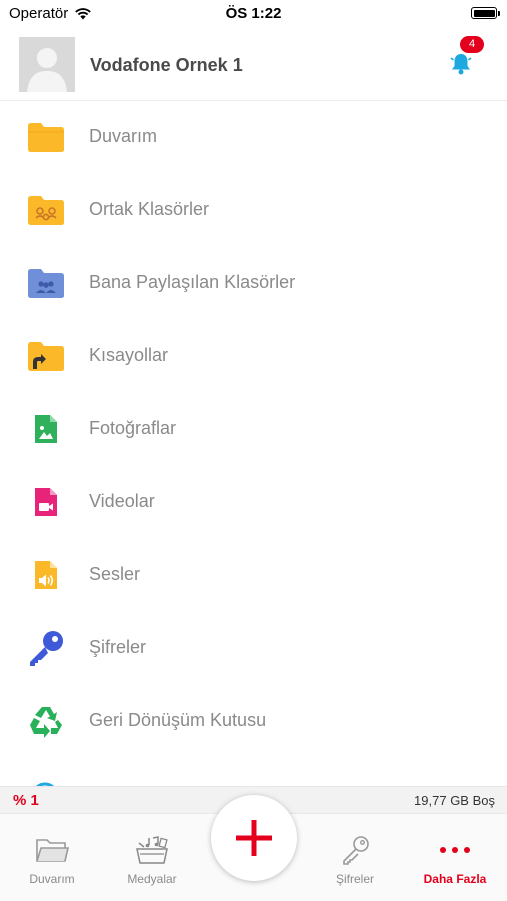 The height and width of the screenshot is (901, 507). Describe the element at coordinates (115, 574) in the screenshot. I see `menu-item-label: Sesler` at that location.